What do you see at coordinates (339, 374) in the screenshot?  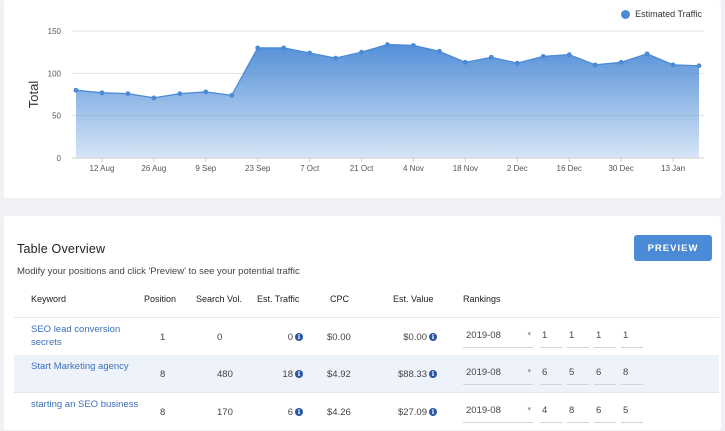 I see `cpc-value: $4.92` at bounding box center [339, 374].